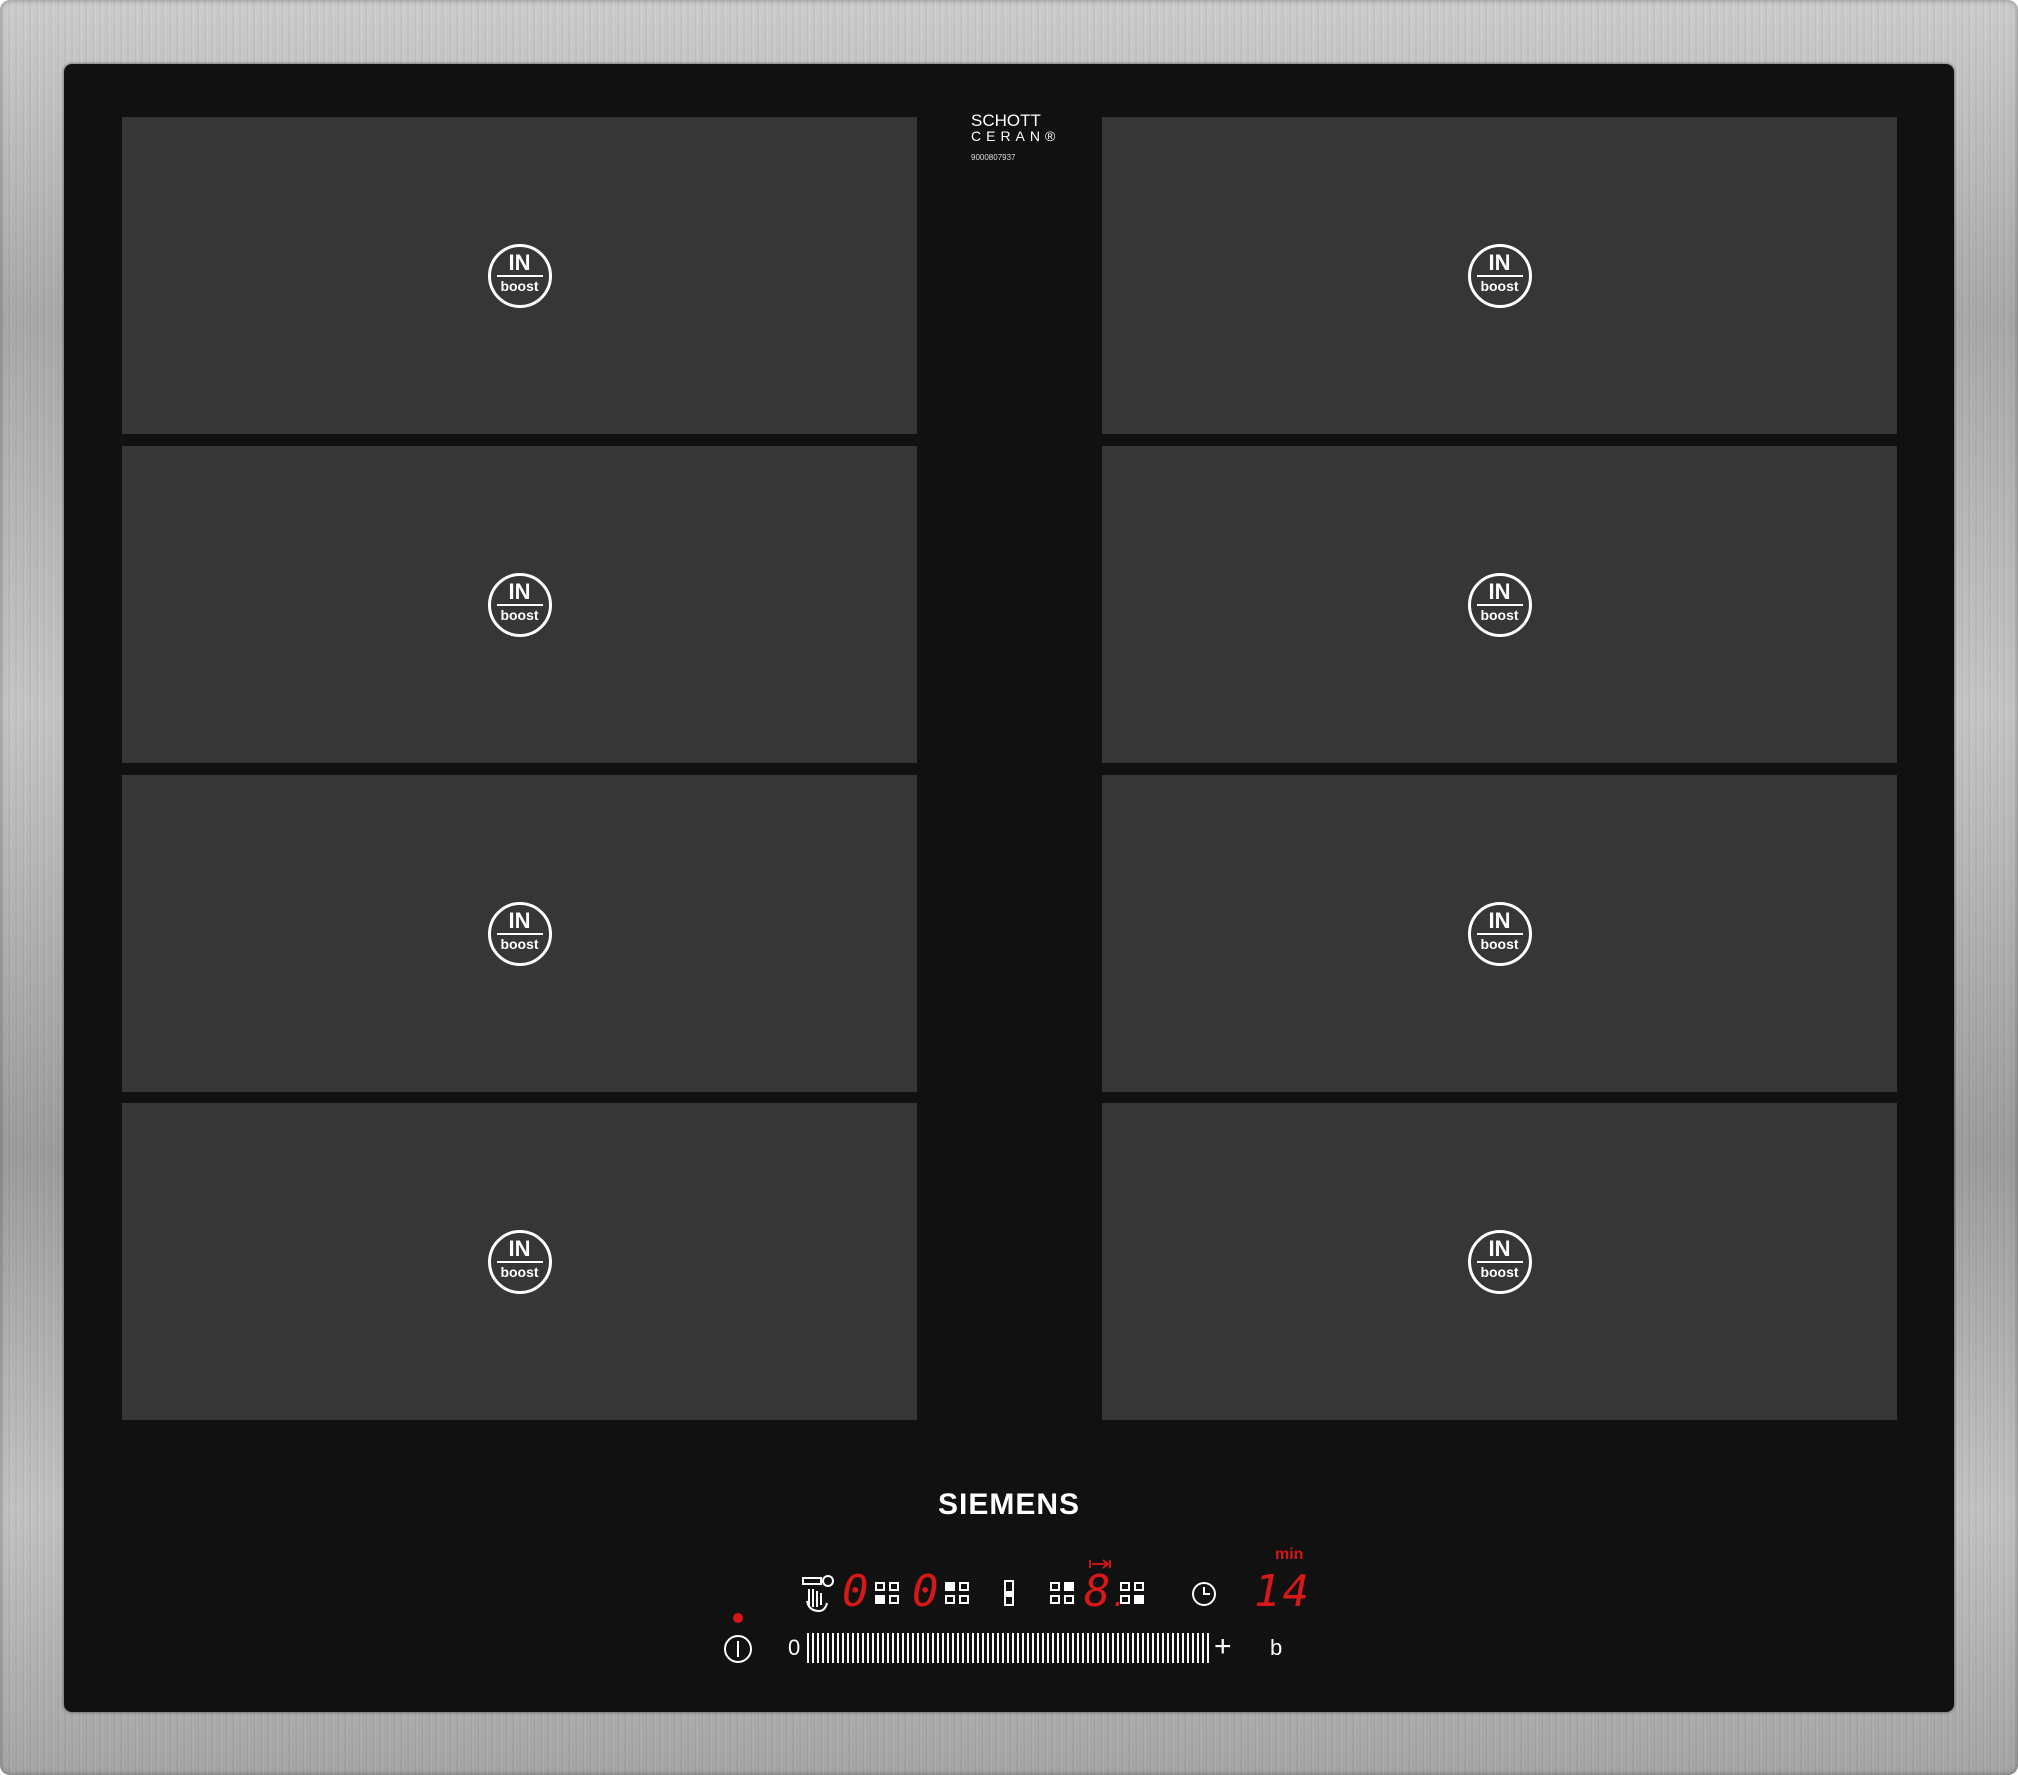 This screenshot has width=2018, height=1775. What do you see at coordinates (794, 1647) in the screenshot?
I see `slider-min-label: 0` at bounding box center [794, 1647].